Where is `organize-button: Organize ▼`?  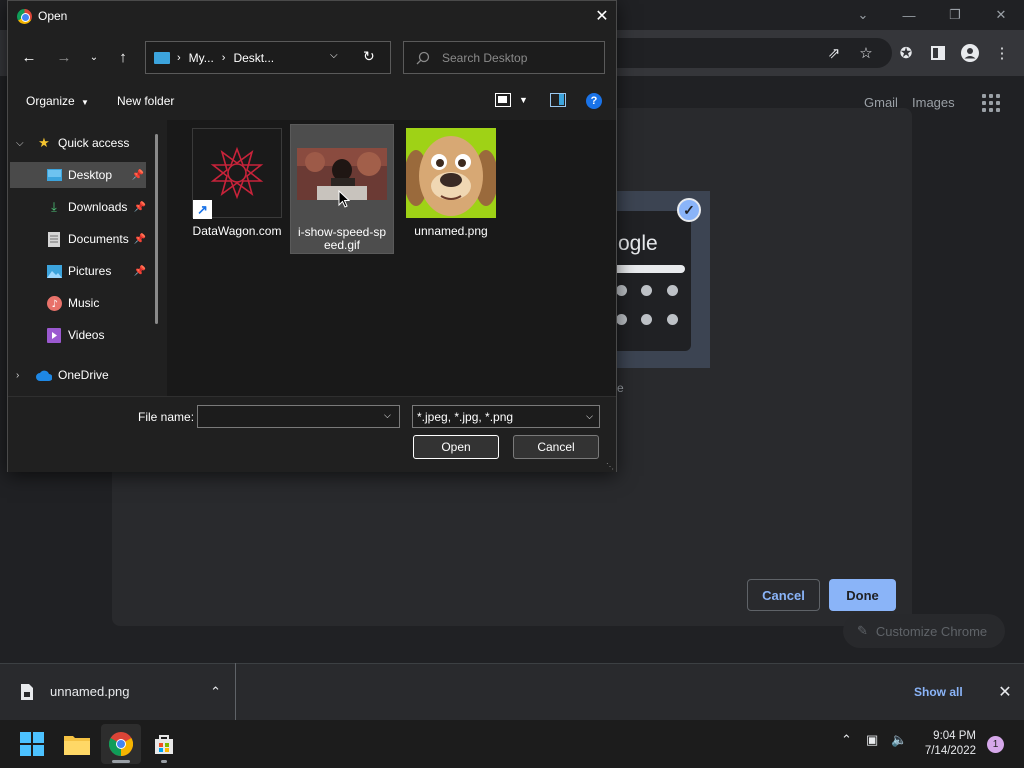 organize-button: Organize ▼ is located at coordinates (57, 101).